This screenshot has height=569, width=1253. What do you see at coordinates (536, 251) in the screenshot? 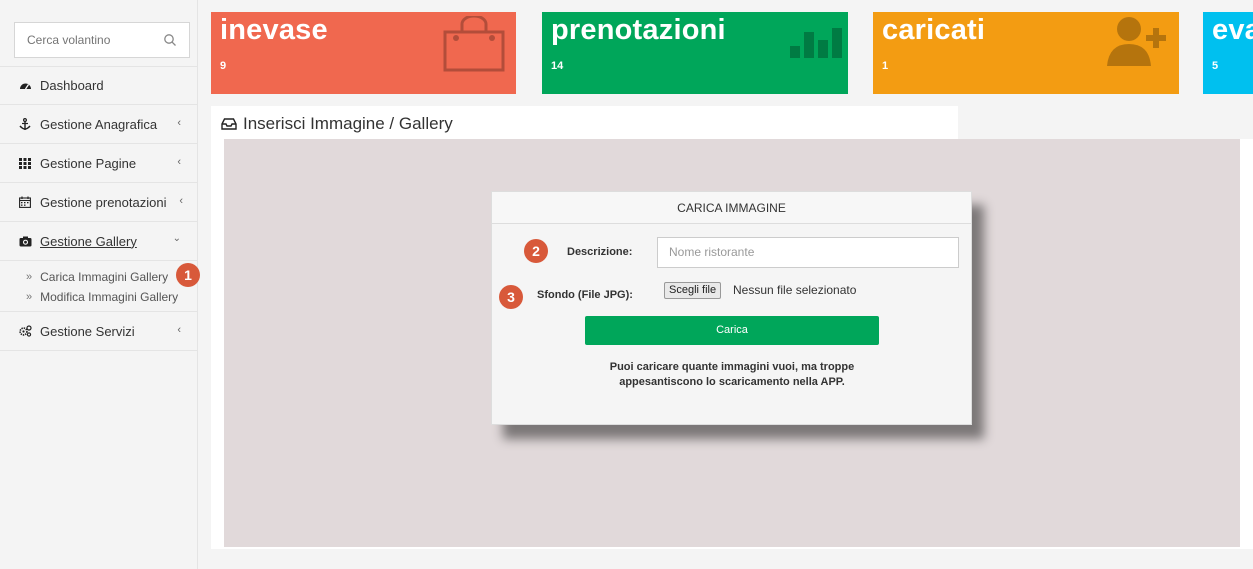
I see `step-marker-2: 2` at bounding box center [536, 251].